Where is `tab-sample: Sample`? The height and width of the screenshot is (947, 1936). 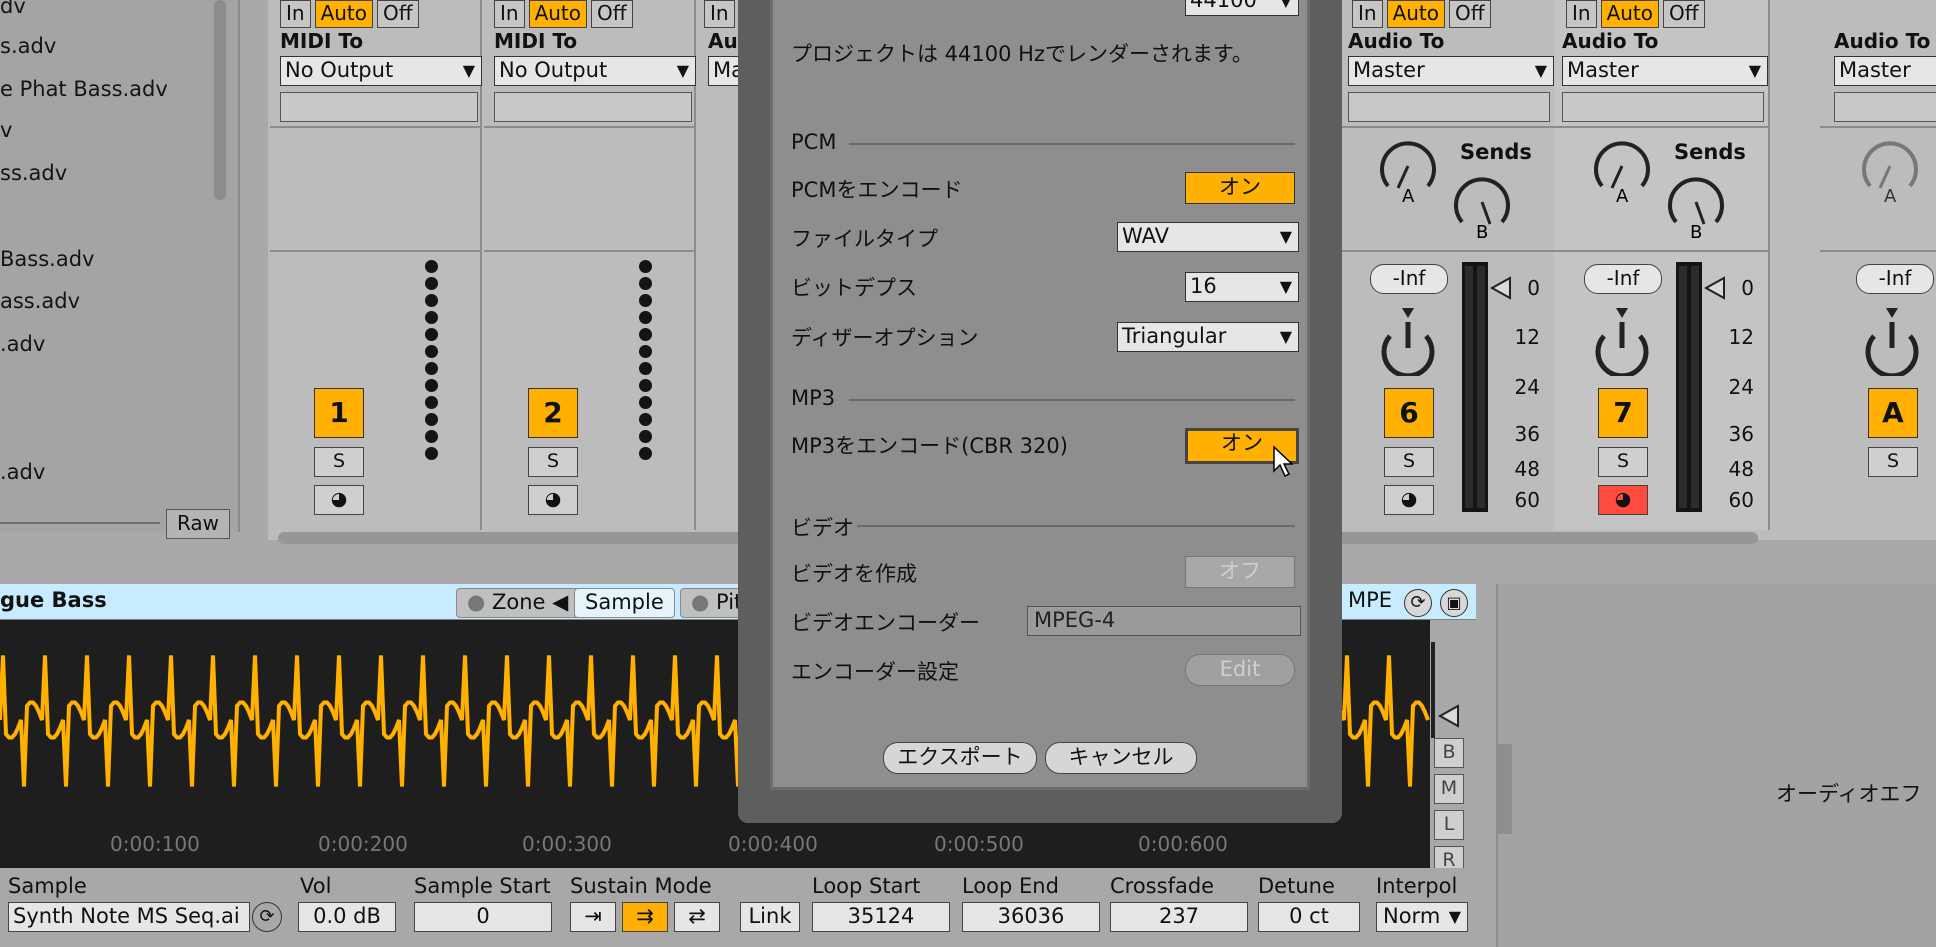
tab-sample: Sample is located at coordinates (624, 603).